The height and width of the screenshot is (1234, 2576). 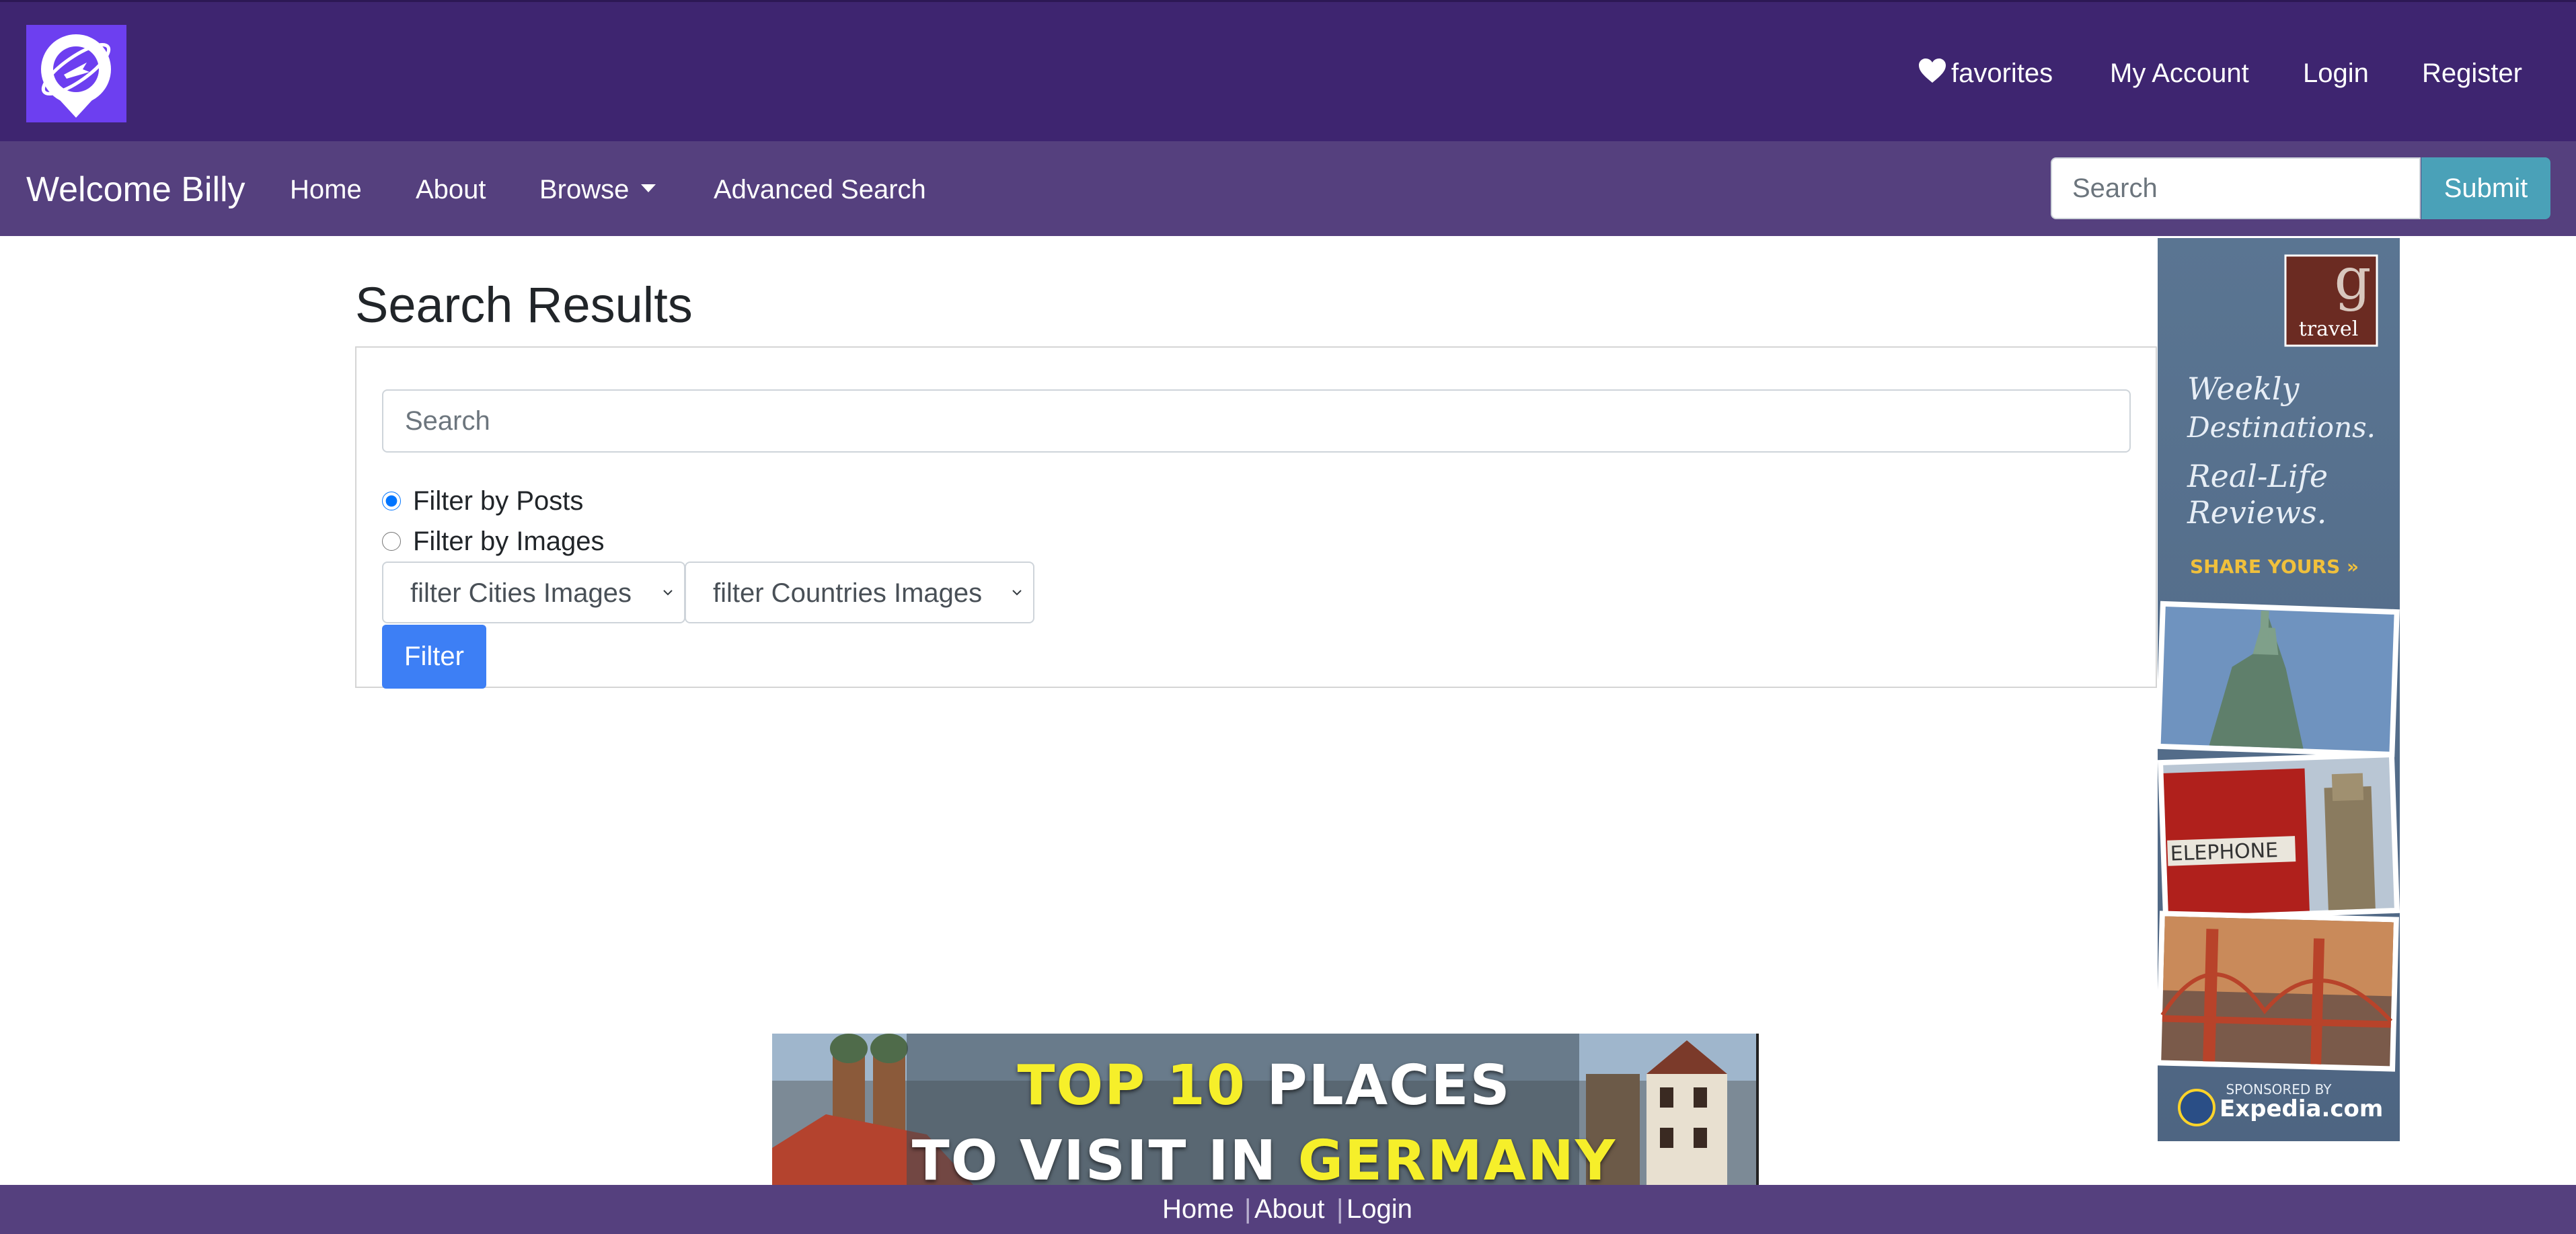 I want to click on register-link: Register, so click(x=2472, y=73).